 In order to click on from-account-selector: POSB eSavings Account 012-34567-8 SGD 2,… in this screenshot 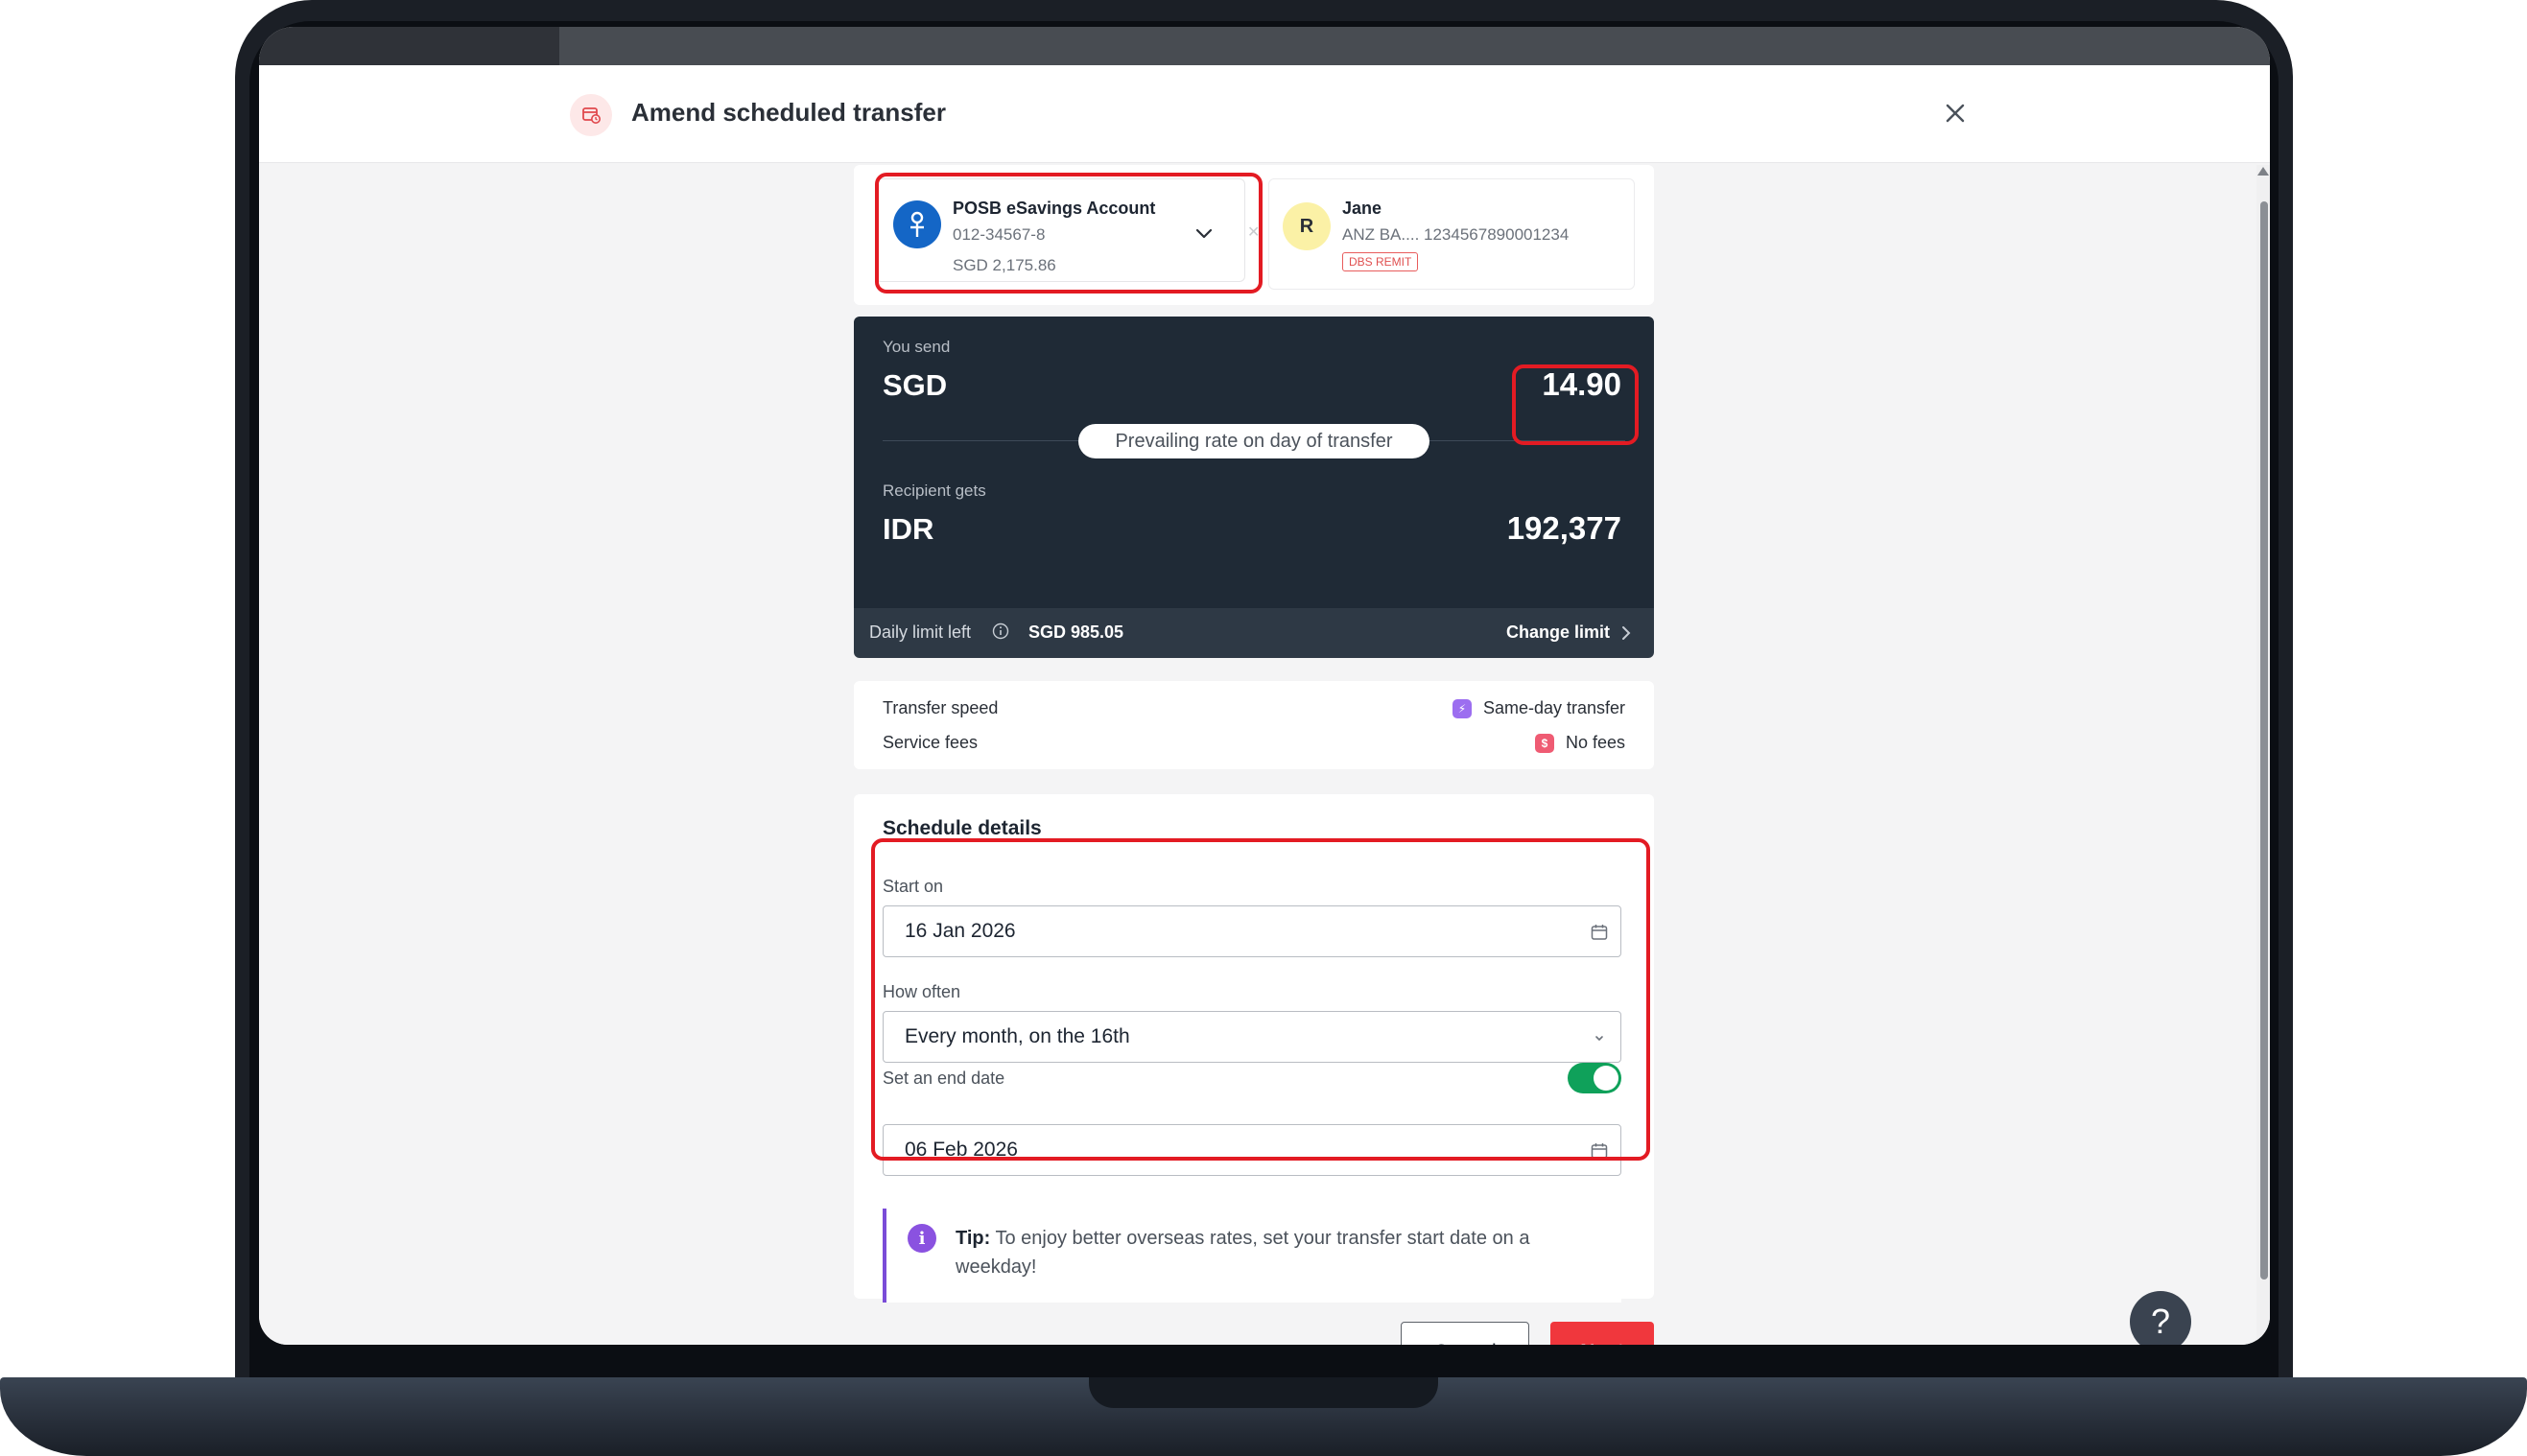, I will do `click(1060, 230)`.